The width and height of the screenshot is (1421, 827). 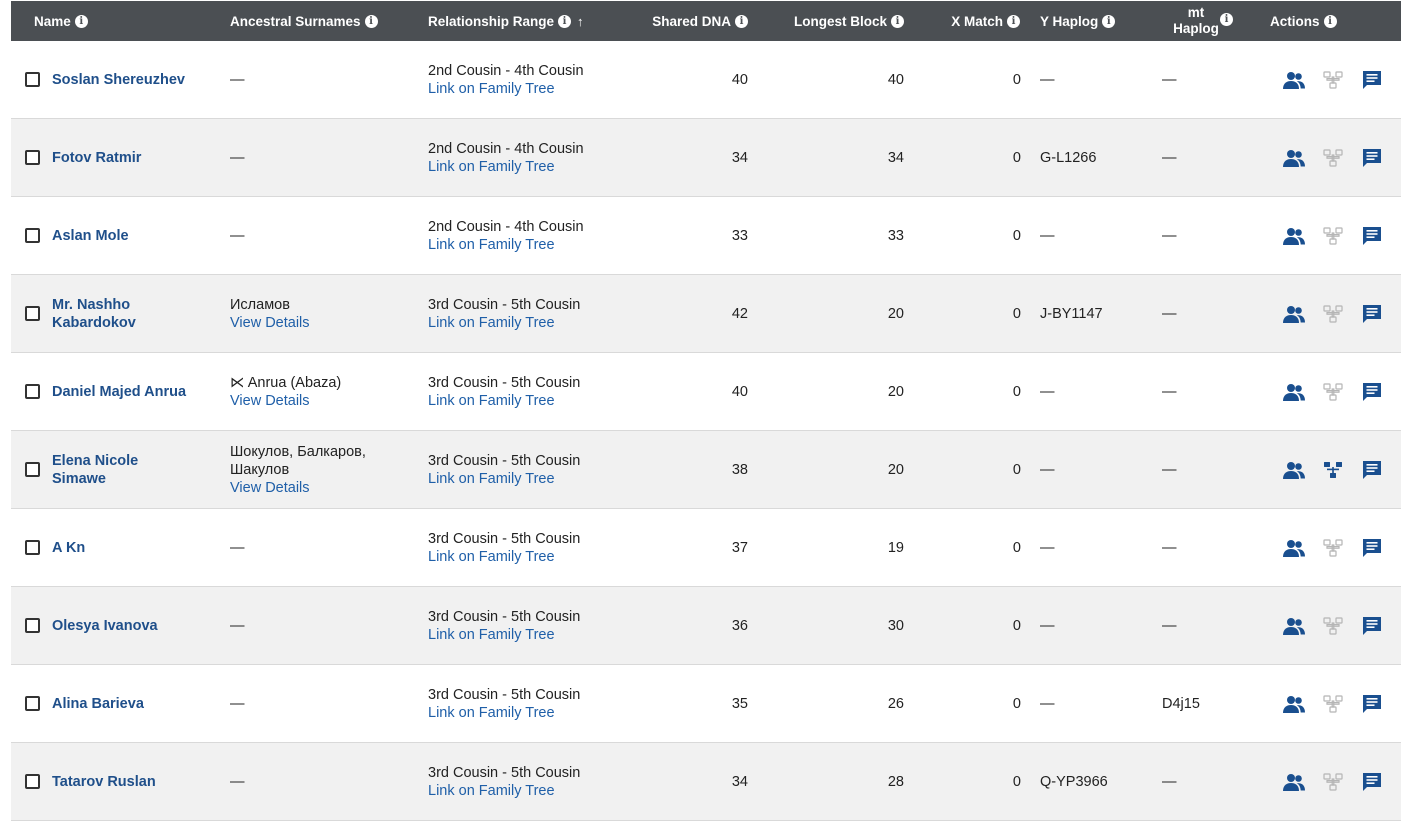 What do you see at coordinates (739, 469) in the screenshot?
I see `shared-dna-value: 38` at bounding box center [739, 469].